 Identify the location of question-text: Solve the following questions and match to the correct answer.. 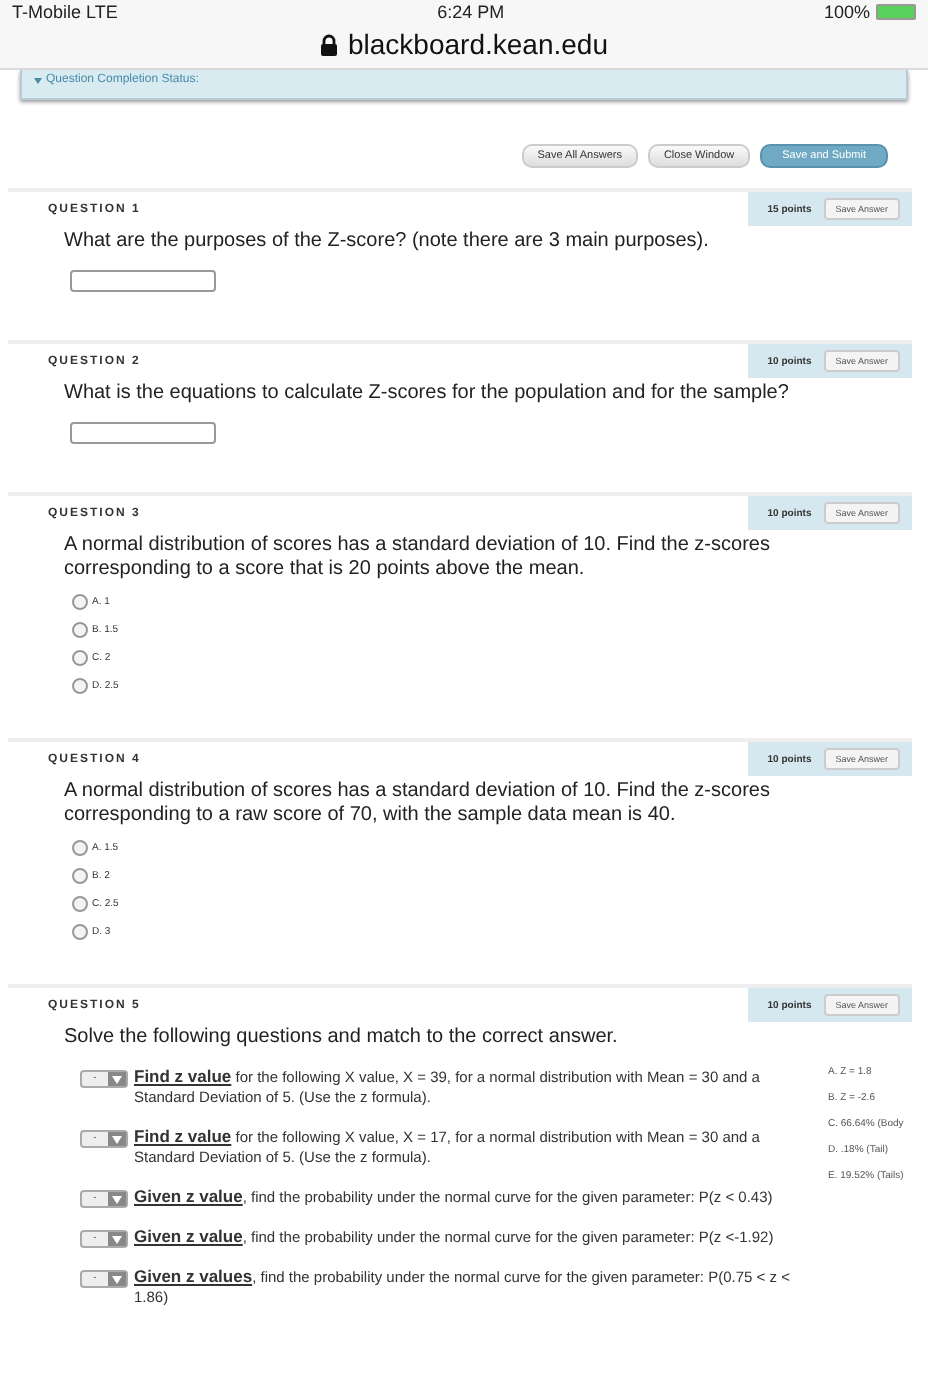
(342, 1038).